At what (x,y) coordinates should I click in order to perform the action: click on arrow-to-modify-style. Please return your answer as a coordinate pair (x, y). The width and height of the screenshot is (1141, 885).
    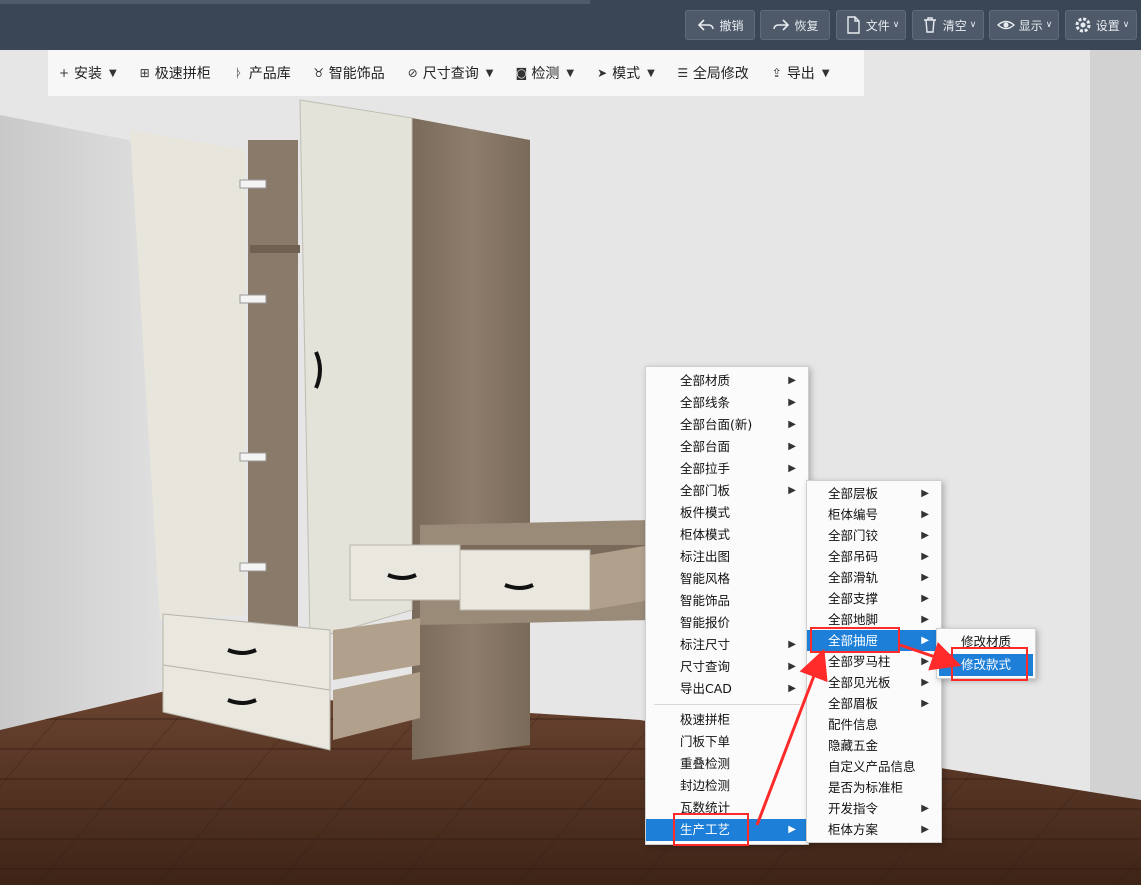
    Looking at the image, I should click on (930, 656).